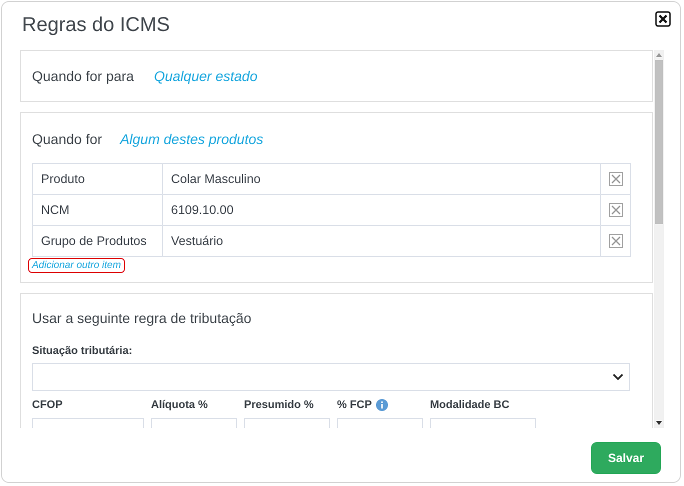  Describe the element at coordinates (179, 405) in the screenshot. I see `field-label: Alíquota %` at that location.